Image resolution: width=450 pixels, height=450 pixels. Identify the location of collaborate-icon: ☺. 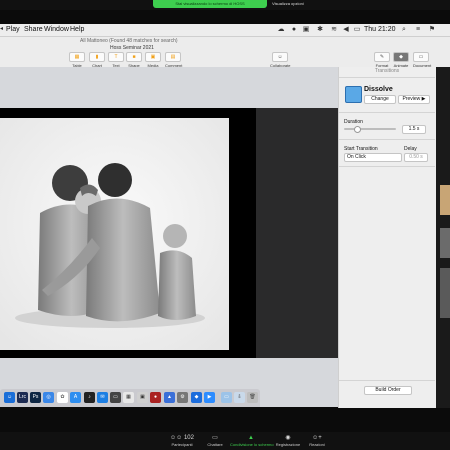
(280, 57).